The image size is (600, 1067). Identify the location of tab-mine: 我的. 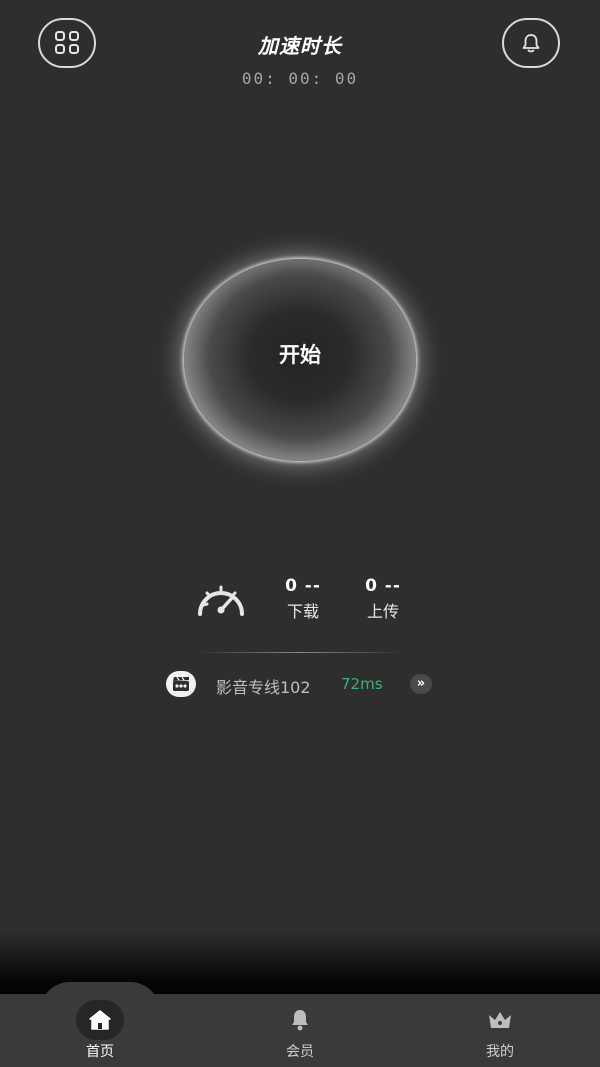
(500, 1030).